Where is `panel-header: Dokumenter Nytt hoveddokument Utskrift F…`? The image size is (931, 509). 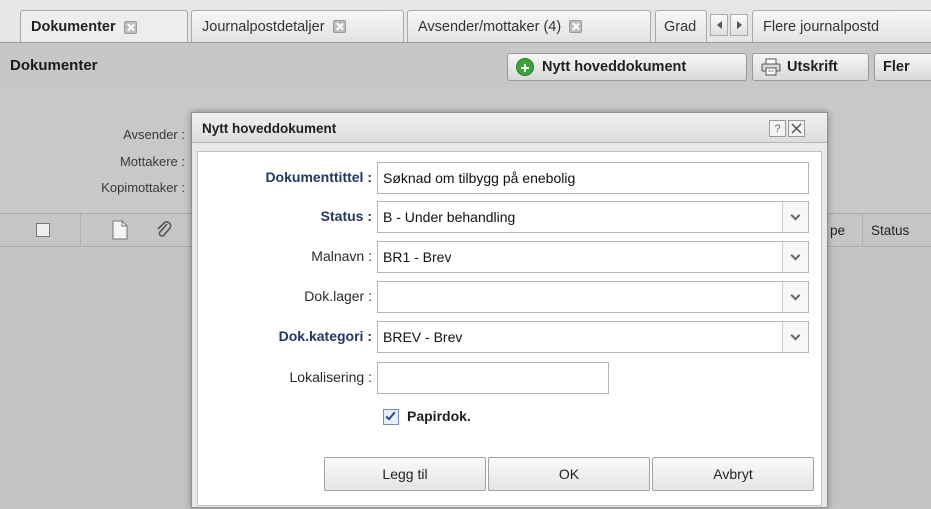 panel-header: Dokumenter Nytt hoveddokument Utskrift F… is located at coordinates (465, 65).